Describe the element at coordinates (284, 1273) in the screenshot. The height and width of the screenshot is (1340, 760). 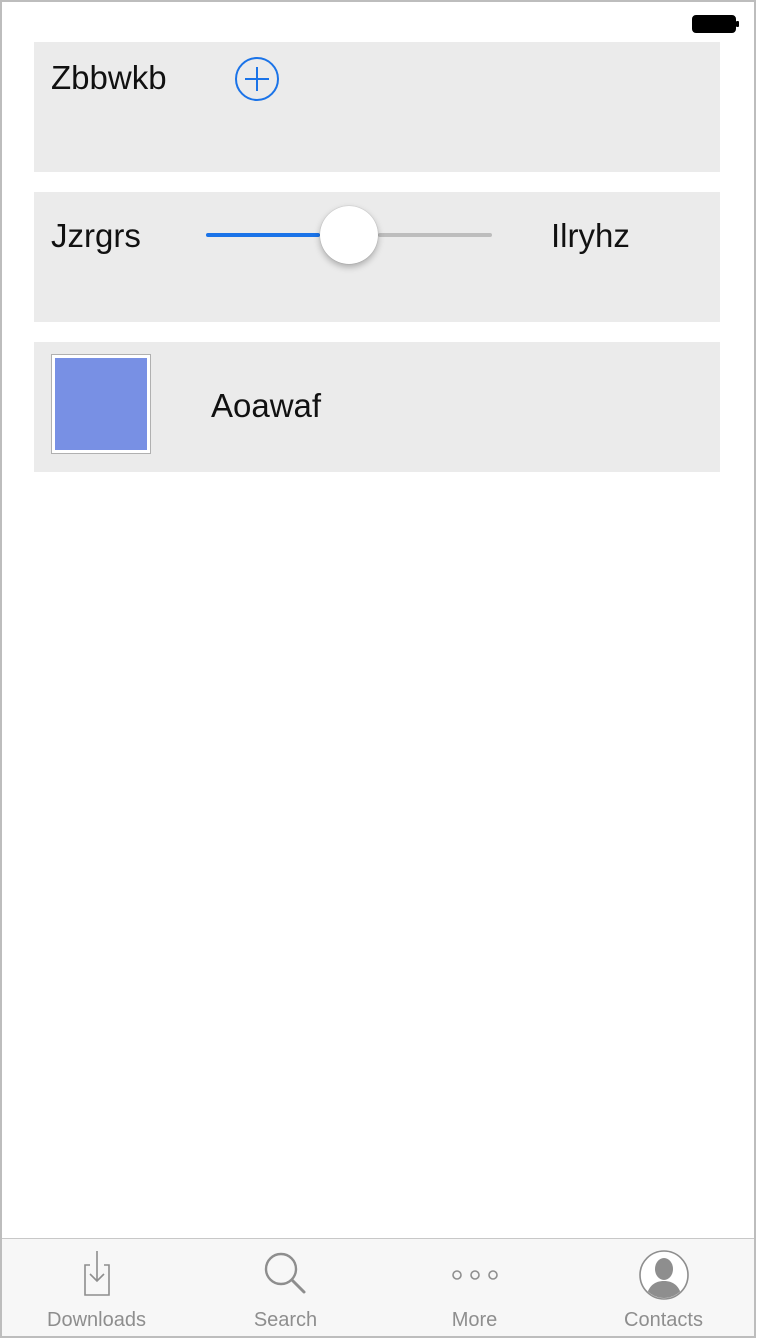
I see `magnifier-icon` at that location.